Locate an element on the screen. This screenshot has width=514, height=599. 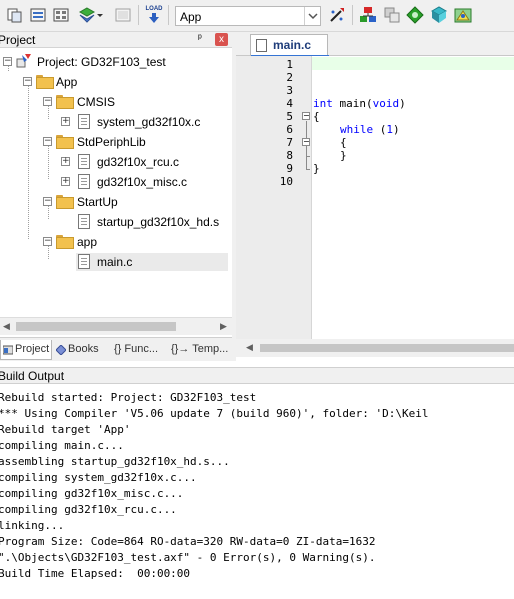
tree-item-file: startup_gd32f10x_hd.s is located at coordinates (116, 222).